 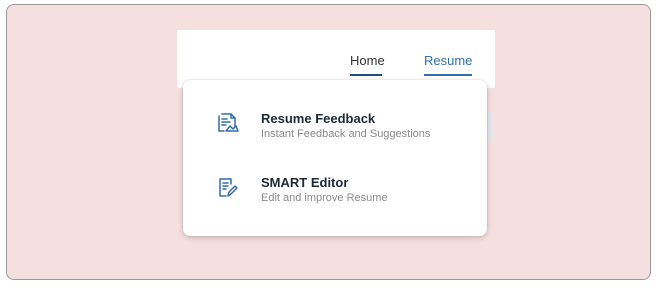 I want to click on nav-home-link: Home, so click(x=367, y=60).